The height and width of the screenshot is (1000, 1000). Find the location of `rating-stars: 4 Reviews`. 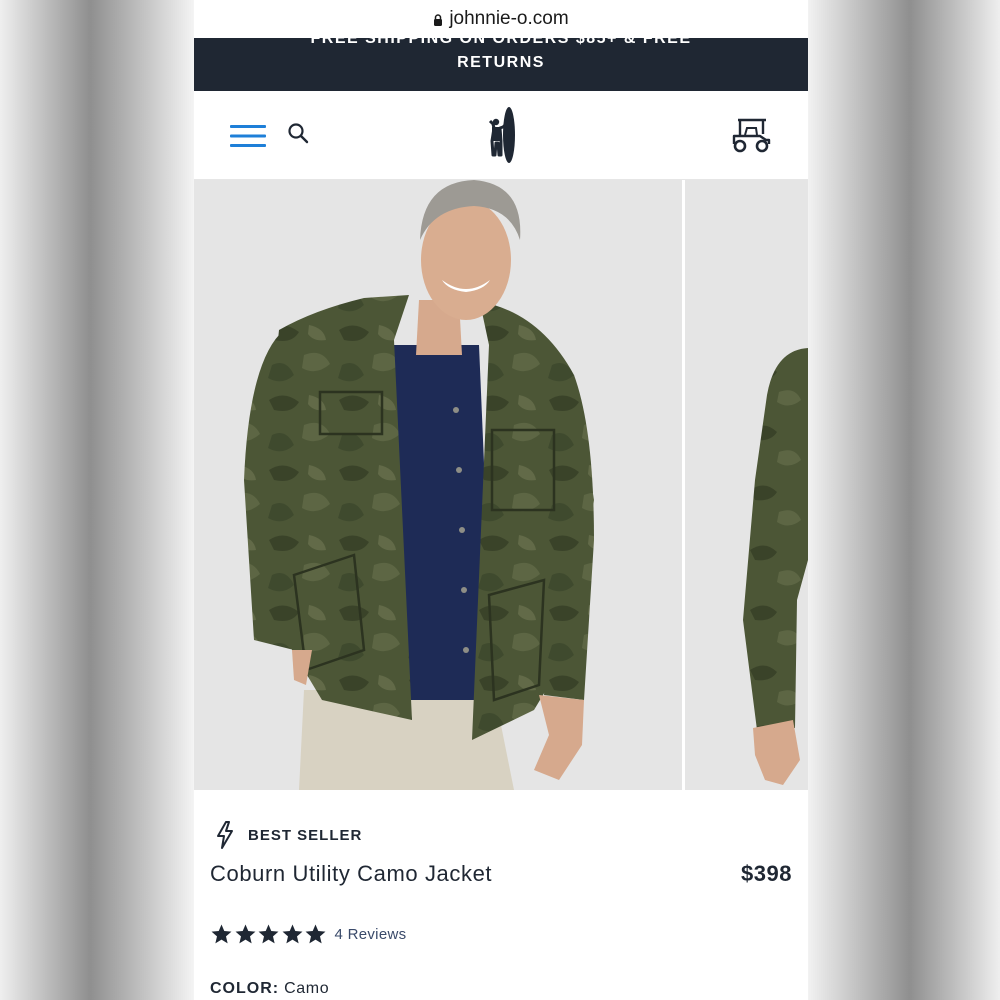

rating-stars: 4 Reviews is located at coordinates (308, 934).